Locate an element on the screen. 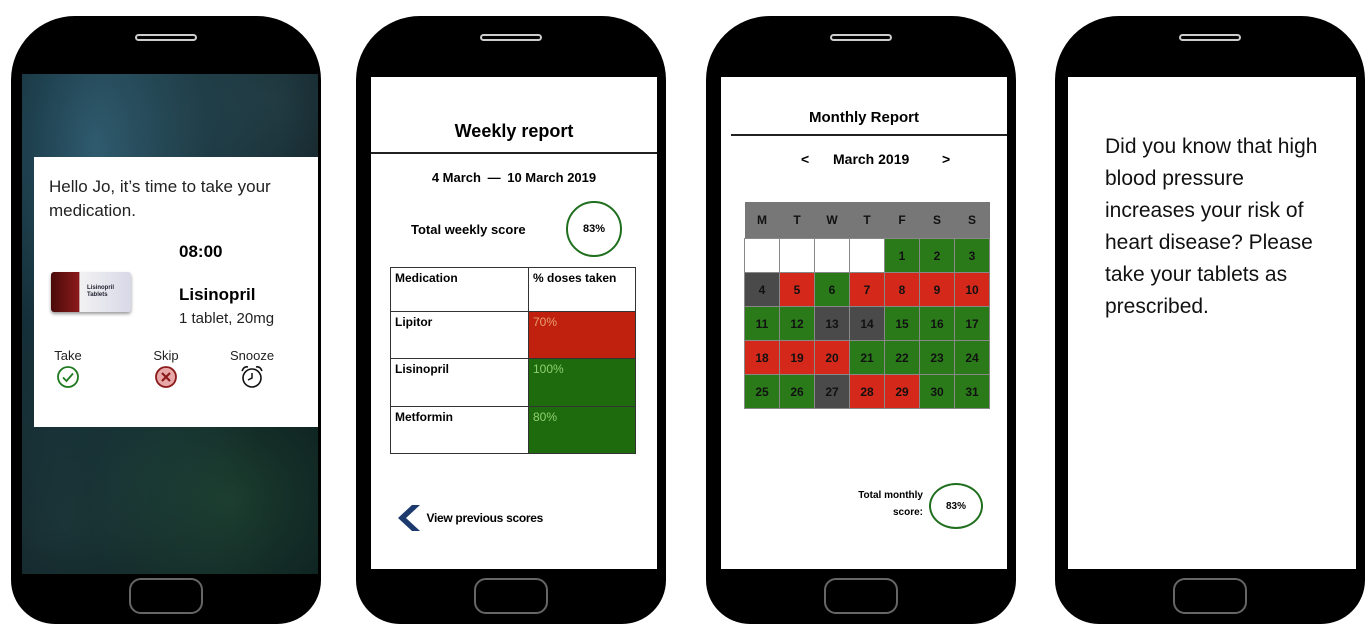 This screenshot has height=624, width=1372. monthly-score-label: Total monthly score: is located at coordinates (878, 504).